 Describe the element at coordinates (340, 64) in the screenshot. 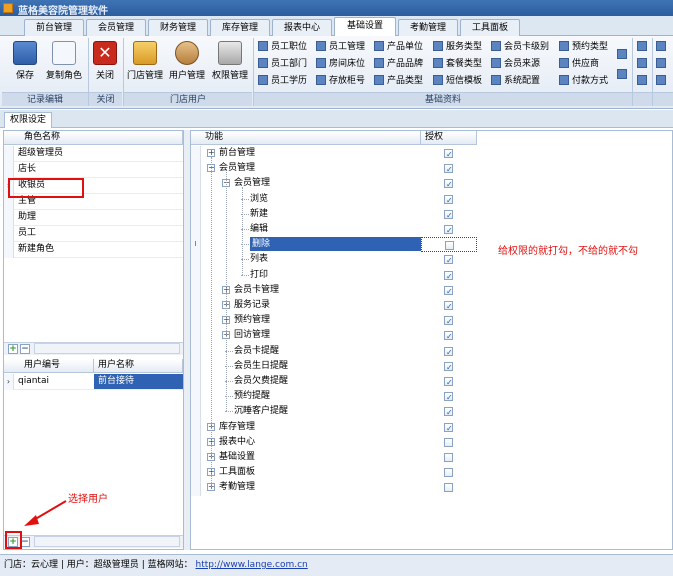

I see `btn-room-bed: 房间床位` at that location.